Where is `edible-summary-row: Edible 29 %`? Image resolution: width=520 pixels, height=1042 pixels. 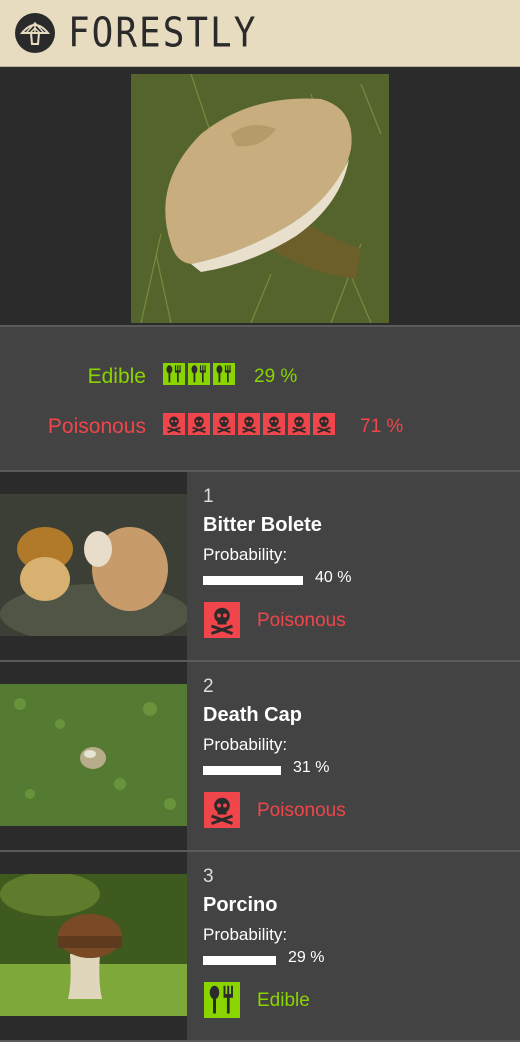
edible-summary-row: Edible 29 % is located at coordinates (260, 378).